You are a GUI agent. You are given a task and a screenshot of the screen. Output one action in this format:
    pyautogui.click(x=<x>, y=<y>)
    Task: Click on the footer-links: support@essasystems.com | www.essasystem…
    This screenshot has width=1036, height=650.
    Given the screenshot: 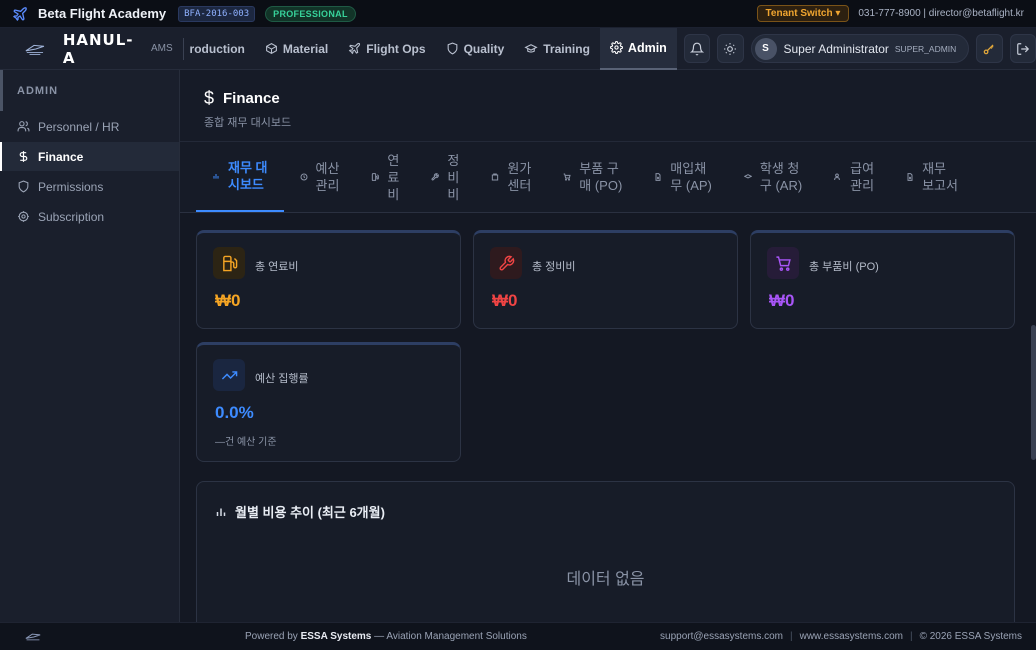 What is the action you would take?
    pyautogui.click(x=841, y=636)
    